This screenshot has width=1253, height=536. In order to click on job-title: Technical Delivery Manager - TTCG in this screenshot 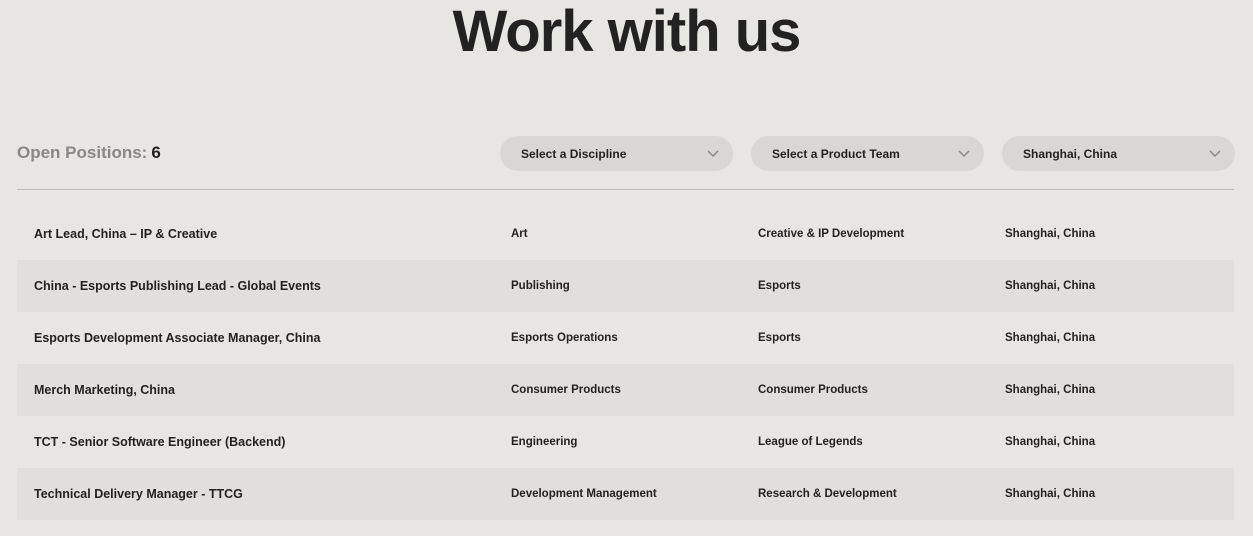, I will do `click(138, 494)`.